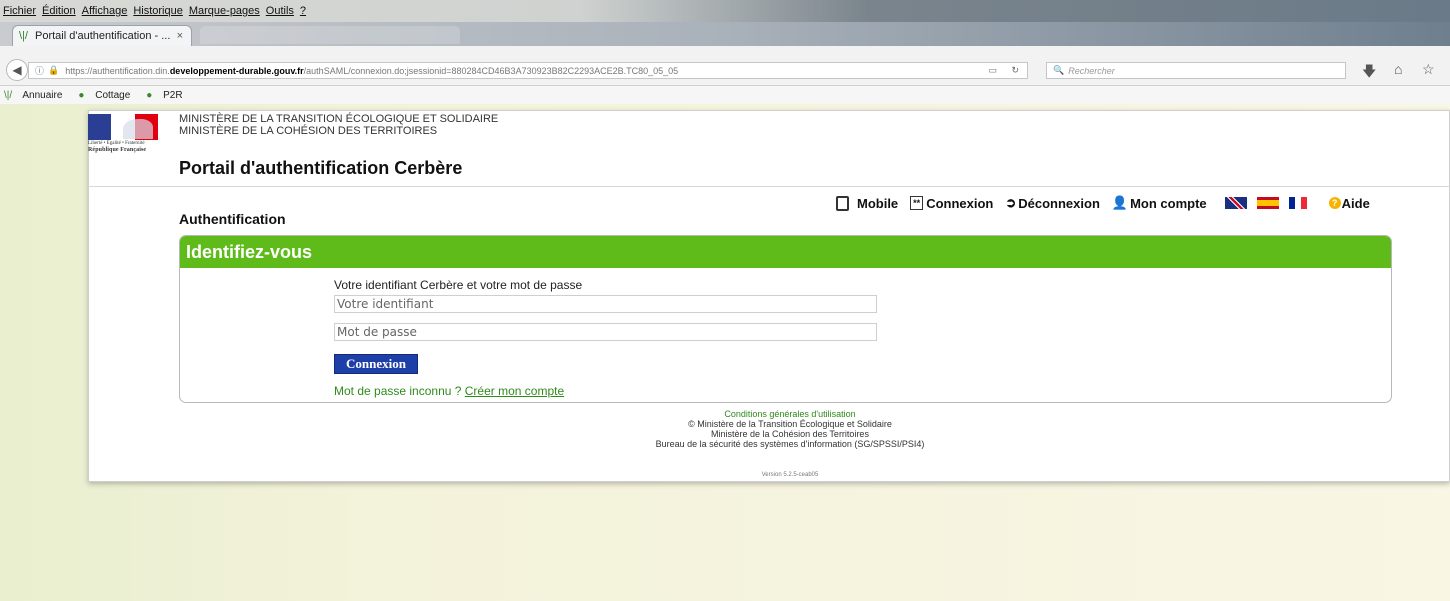 The height and width of the screenshot is (601, 1450). What do you see at coordinates (236, 70) in the screenshot?
I see `url-domain: developpement-durable.gouv.fr` at bounding box center [236, 70].